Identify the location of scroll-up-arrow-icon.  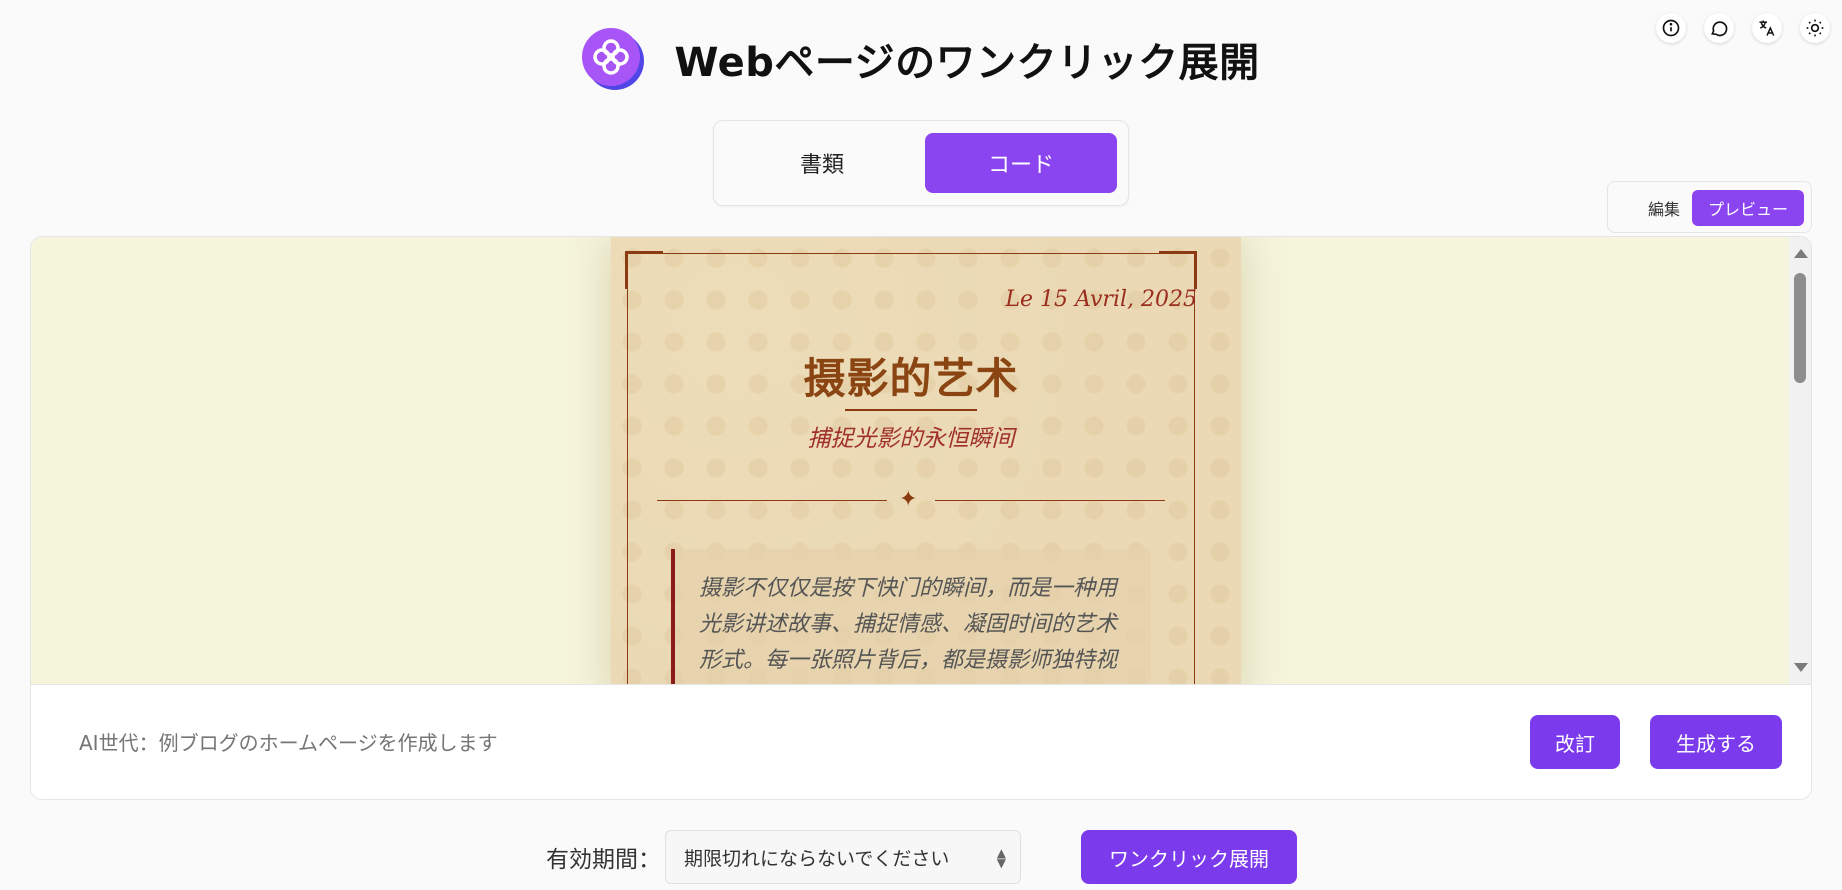
(1801, 253).